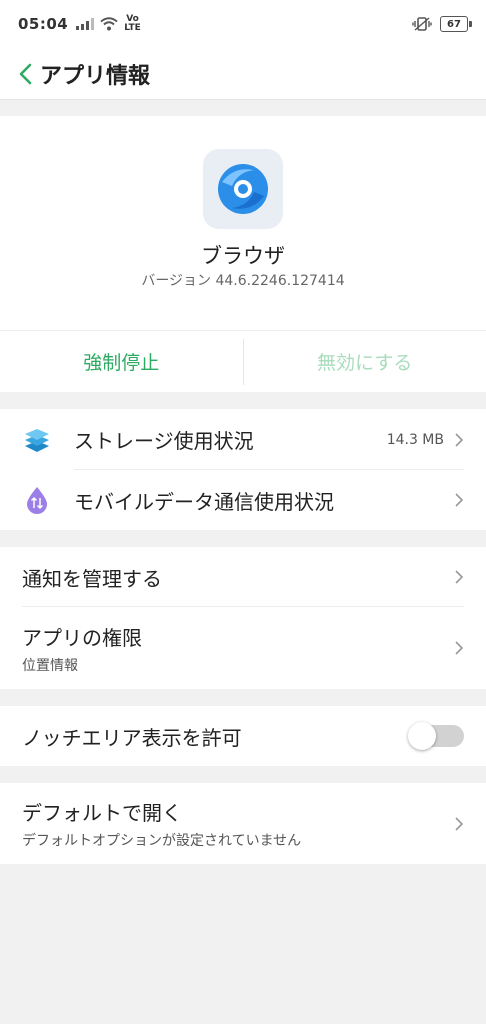  I want to click on app-permissions-summary: 位置情報, so click(50, 665).